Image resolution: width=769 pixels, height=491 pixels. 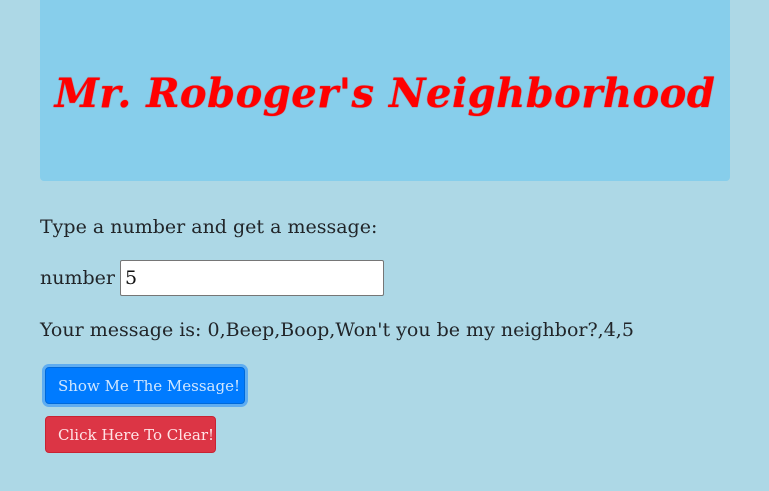 What do you see at coordinates (209, 227) in the screenshot?
I see `form-prompt: Type a number and get a message:` at bounding box center [209, 227].